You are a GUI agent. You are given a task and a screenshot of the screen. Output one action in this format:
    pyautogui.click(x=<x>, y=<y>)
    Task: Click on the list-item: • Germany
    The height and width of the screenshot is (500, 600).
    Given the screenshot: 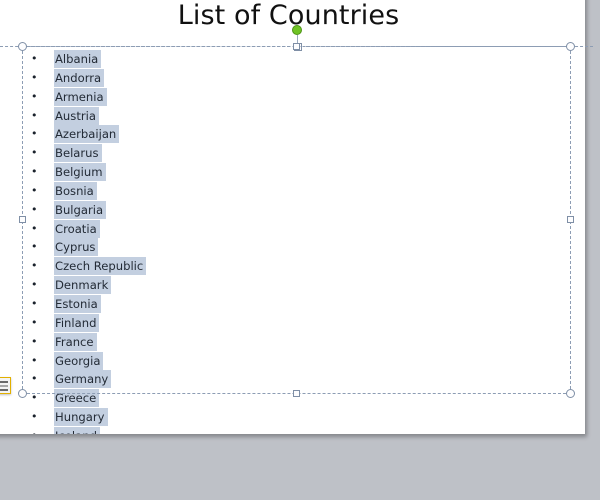 What is the action you would take?
    pyautogui.click(x=288, y=379)
    